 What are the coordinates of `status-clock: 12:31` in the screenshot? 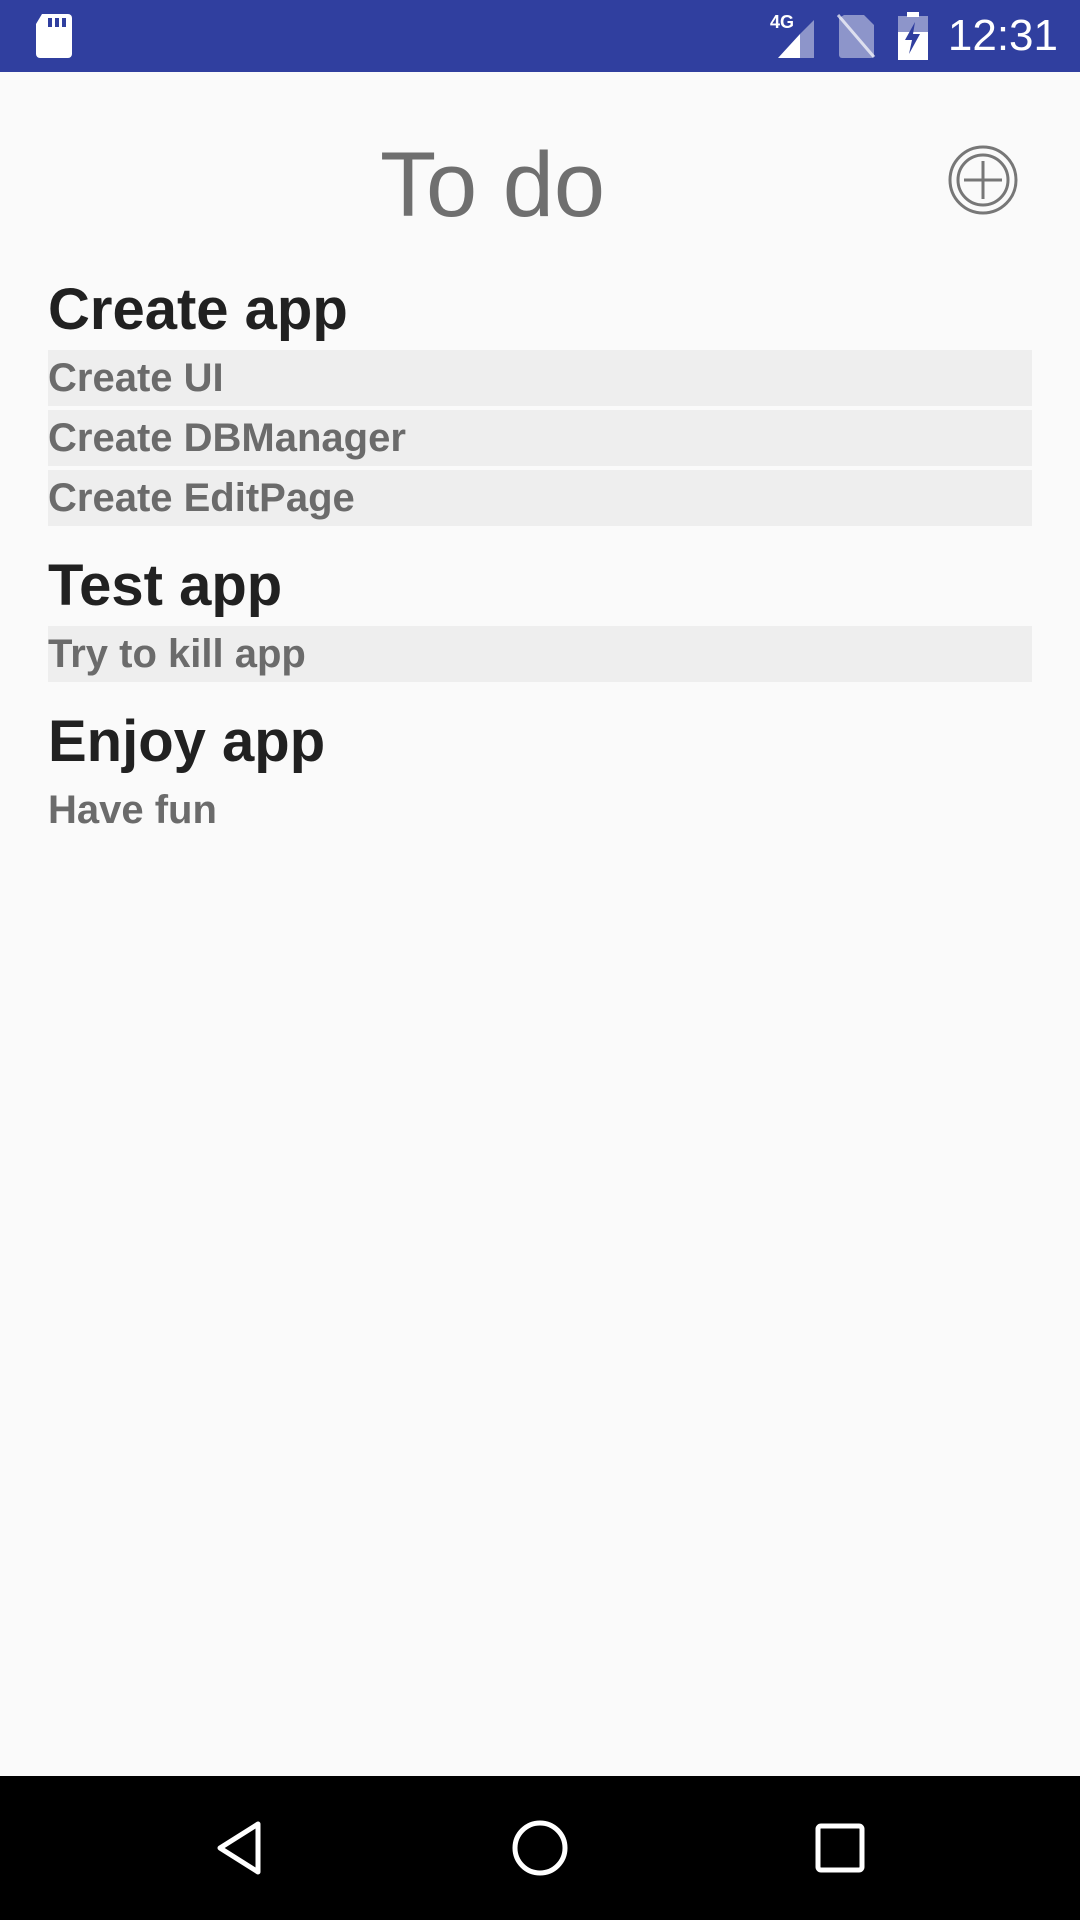 It's located at (1002, 35).